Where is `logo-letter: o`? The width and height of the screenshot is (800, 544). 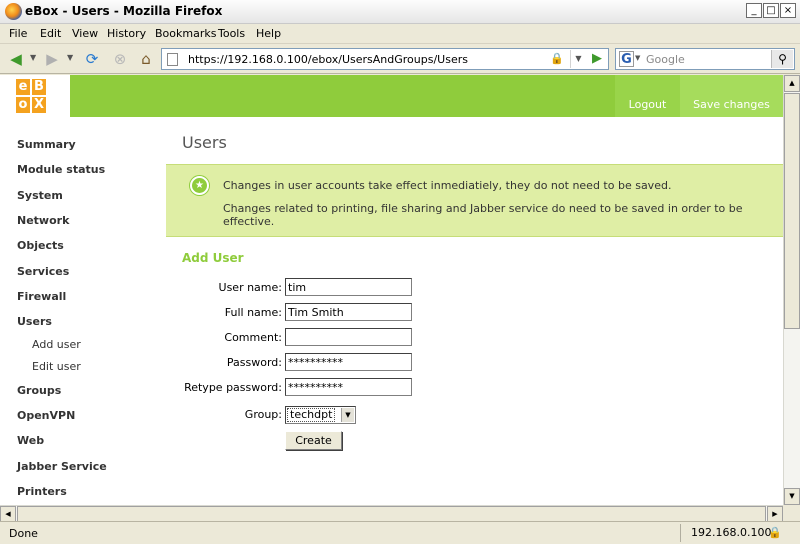 logo-letter: o is located at coordinates (23, 105).